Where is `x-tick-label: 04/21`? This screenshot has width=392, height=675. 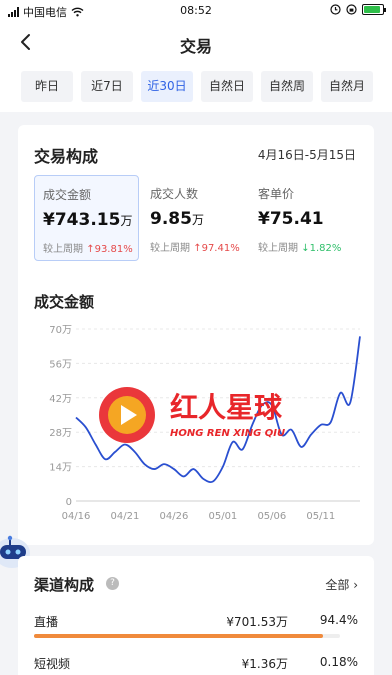
x-tick-label: 04/21 is located at coordinates (125, 516).